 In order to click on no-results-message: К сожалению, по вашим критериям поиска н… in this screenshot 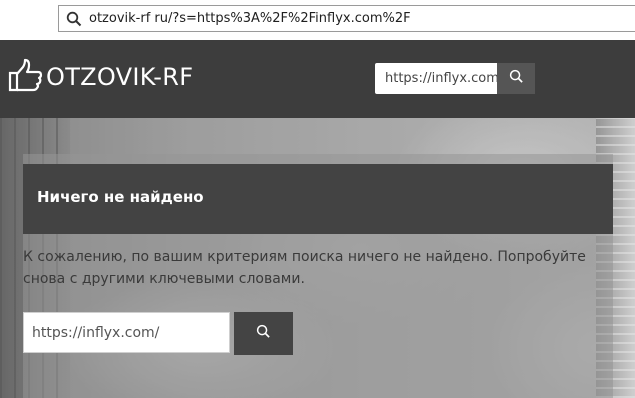, I will do `click(304, 268)`.